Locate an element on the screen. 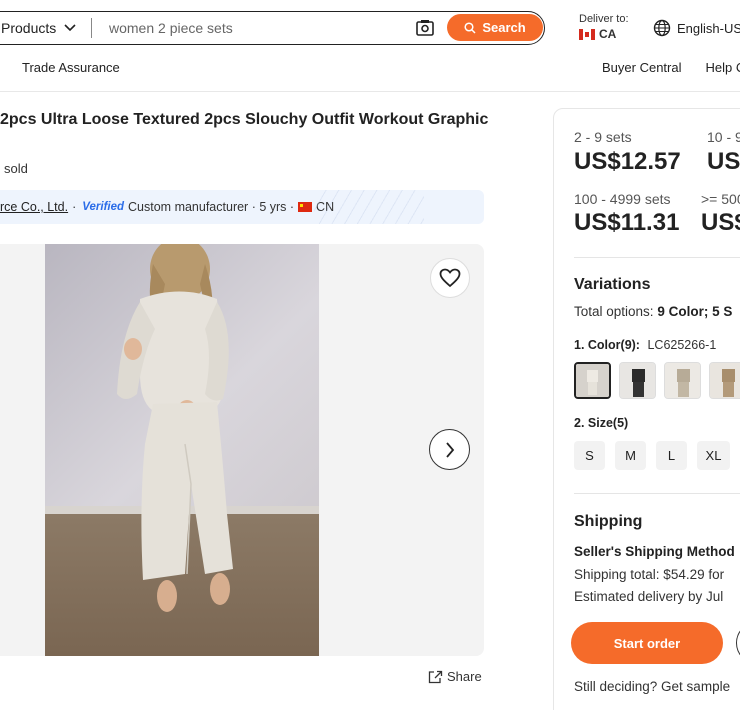 The height and width of the screenshot is (710, 740). size-option: M is located at coordinates (630, 455).